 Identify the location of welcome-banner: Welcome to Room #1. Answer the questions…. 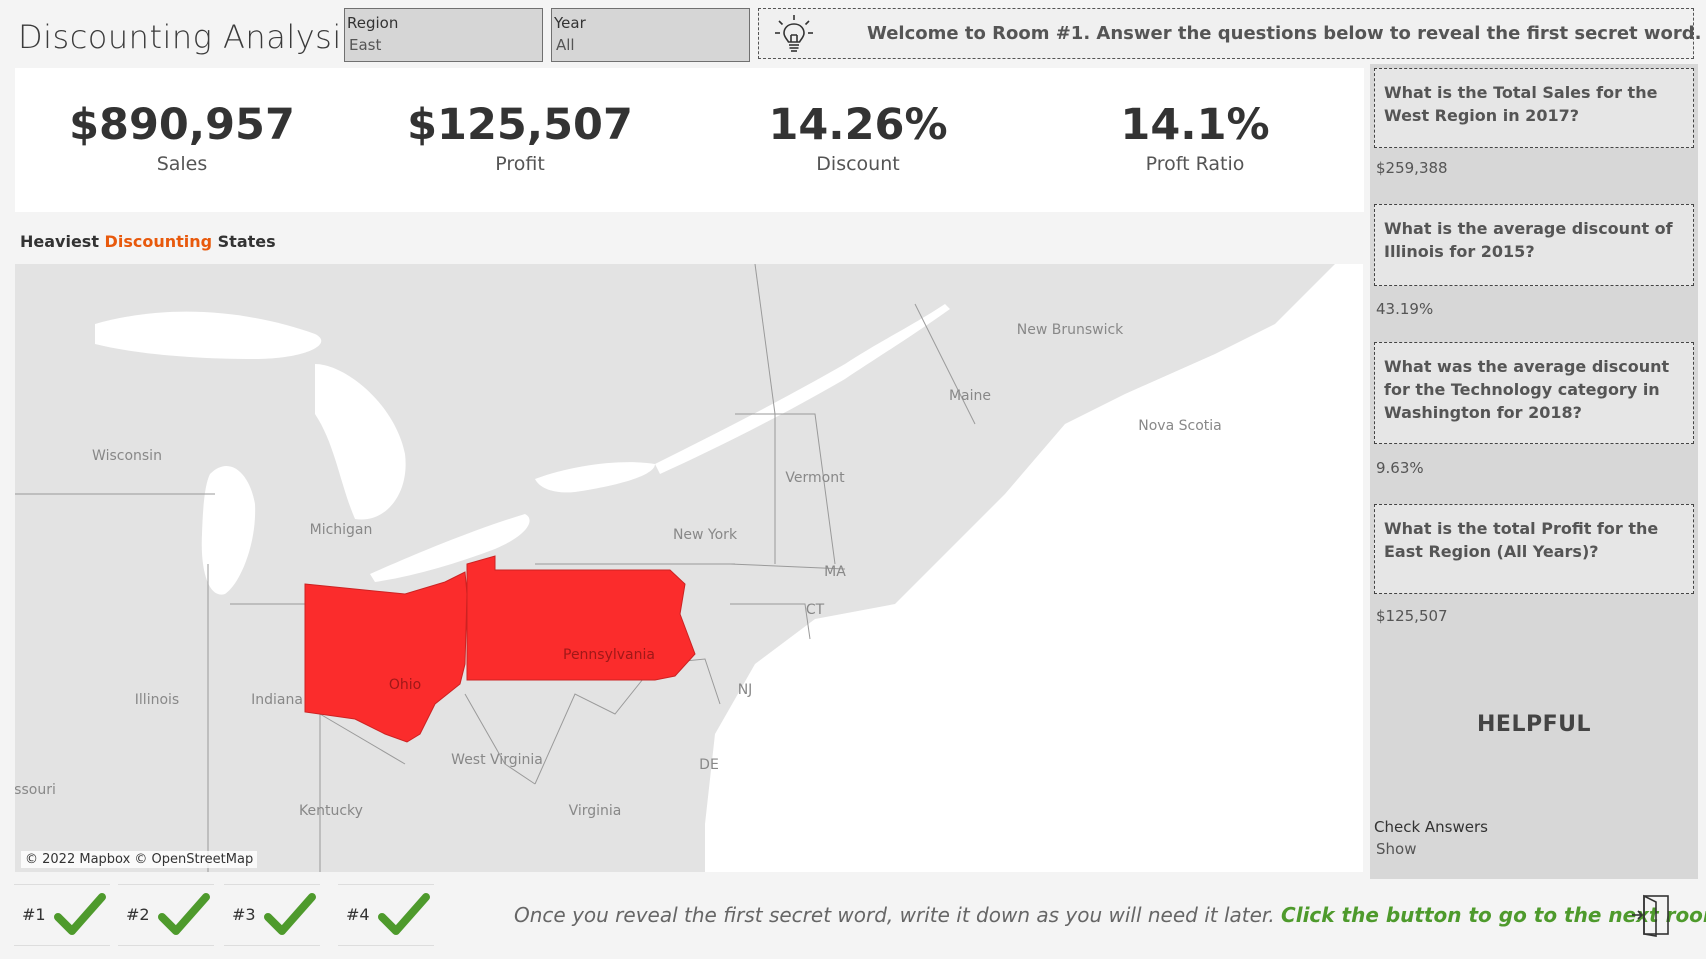
(1230, 33).